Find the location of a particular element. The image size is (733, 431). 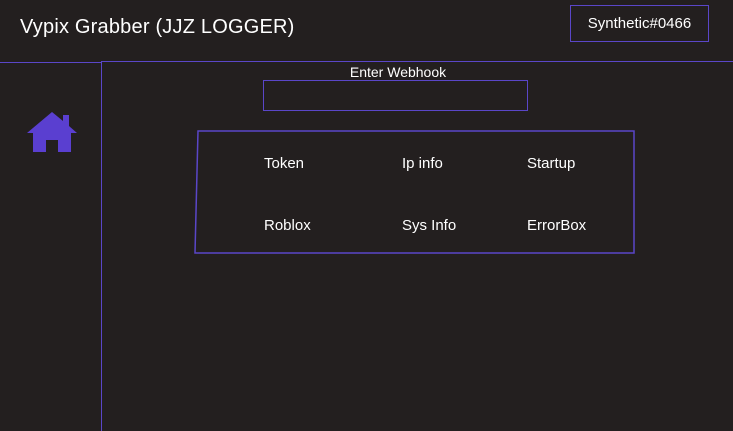

app-title: Vypix Grabber (JJZ LOGGER) is located at coordinates (157, 27).